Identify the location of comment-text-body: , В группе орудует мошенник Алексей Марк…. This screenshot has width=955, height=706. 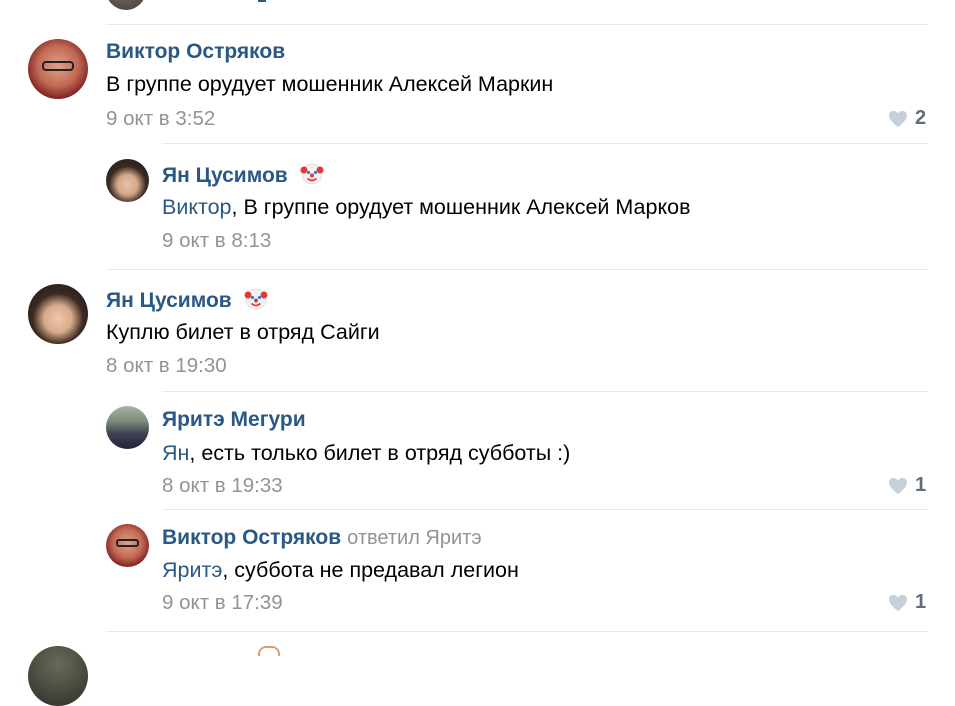
(461, 207).